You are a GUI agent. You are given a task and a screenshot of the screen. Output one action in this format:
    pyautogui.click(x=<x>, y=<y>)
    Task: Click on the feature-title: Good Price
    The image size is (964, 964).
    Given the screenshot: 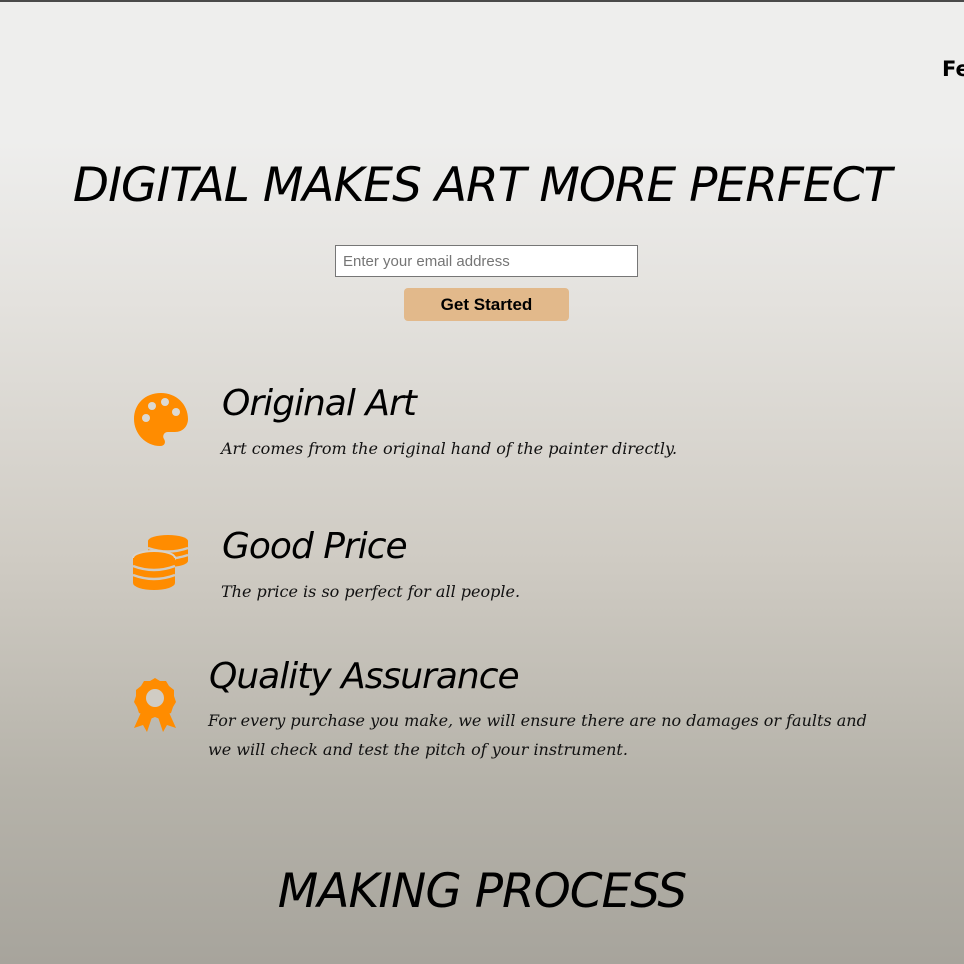 What is the action you would take?
    pyautogui.click(x=315, y=546)
    